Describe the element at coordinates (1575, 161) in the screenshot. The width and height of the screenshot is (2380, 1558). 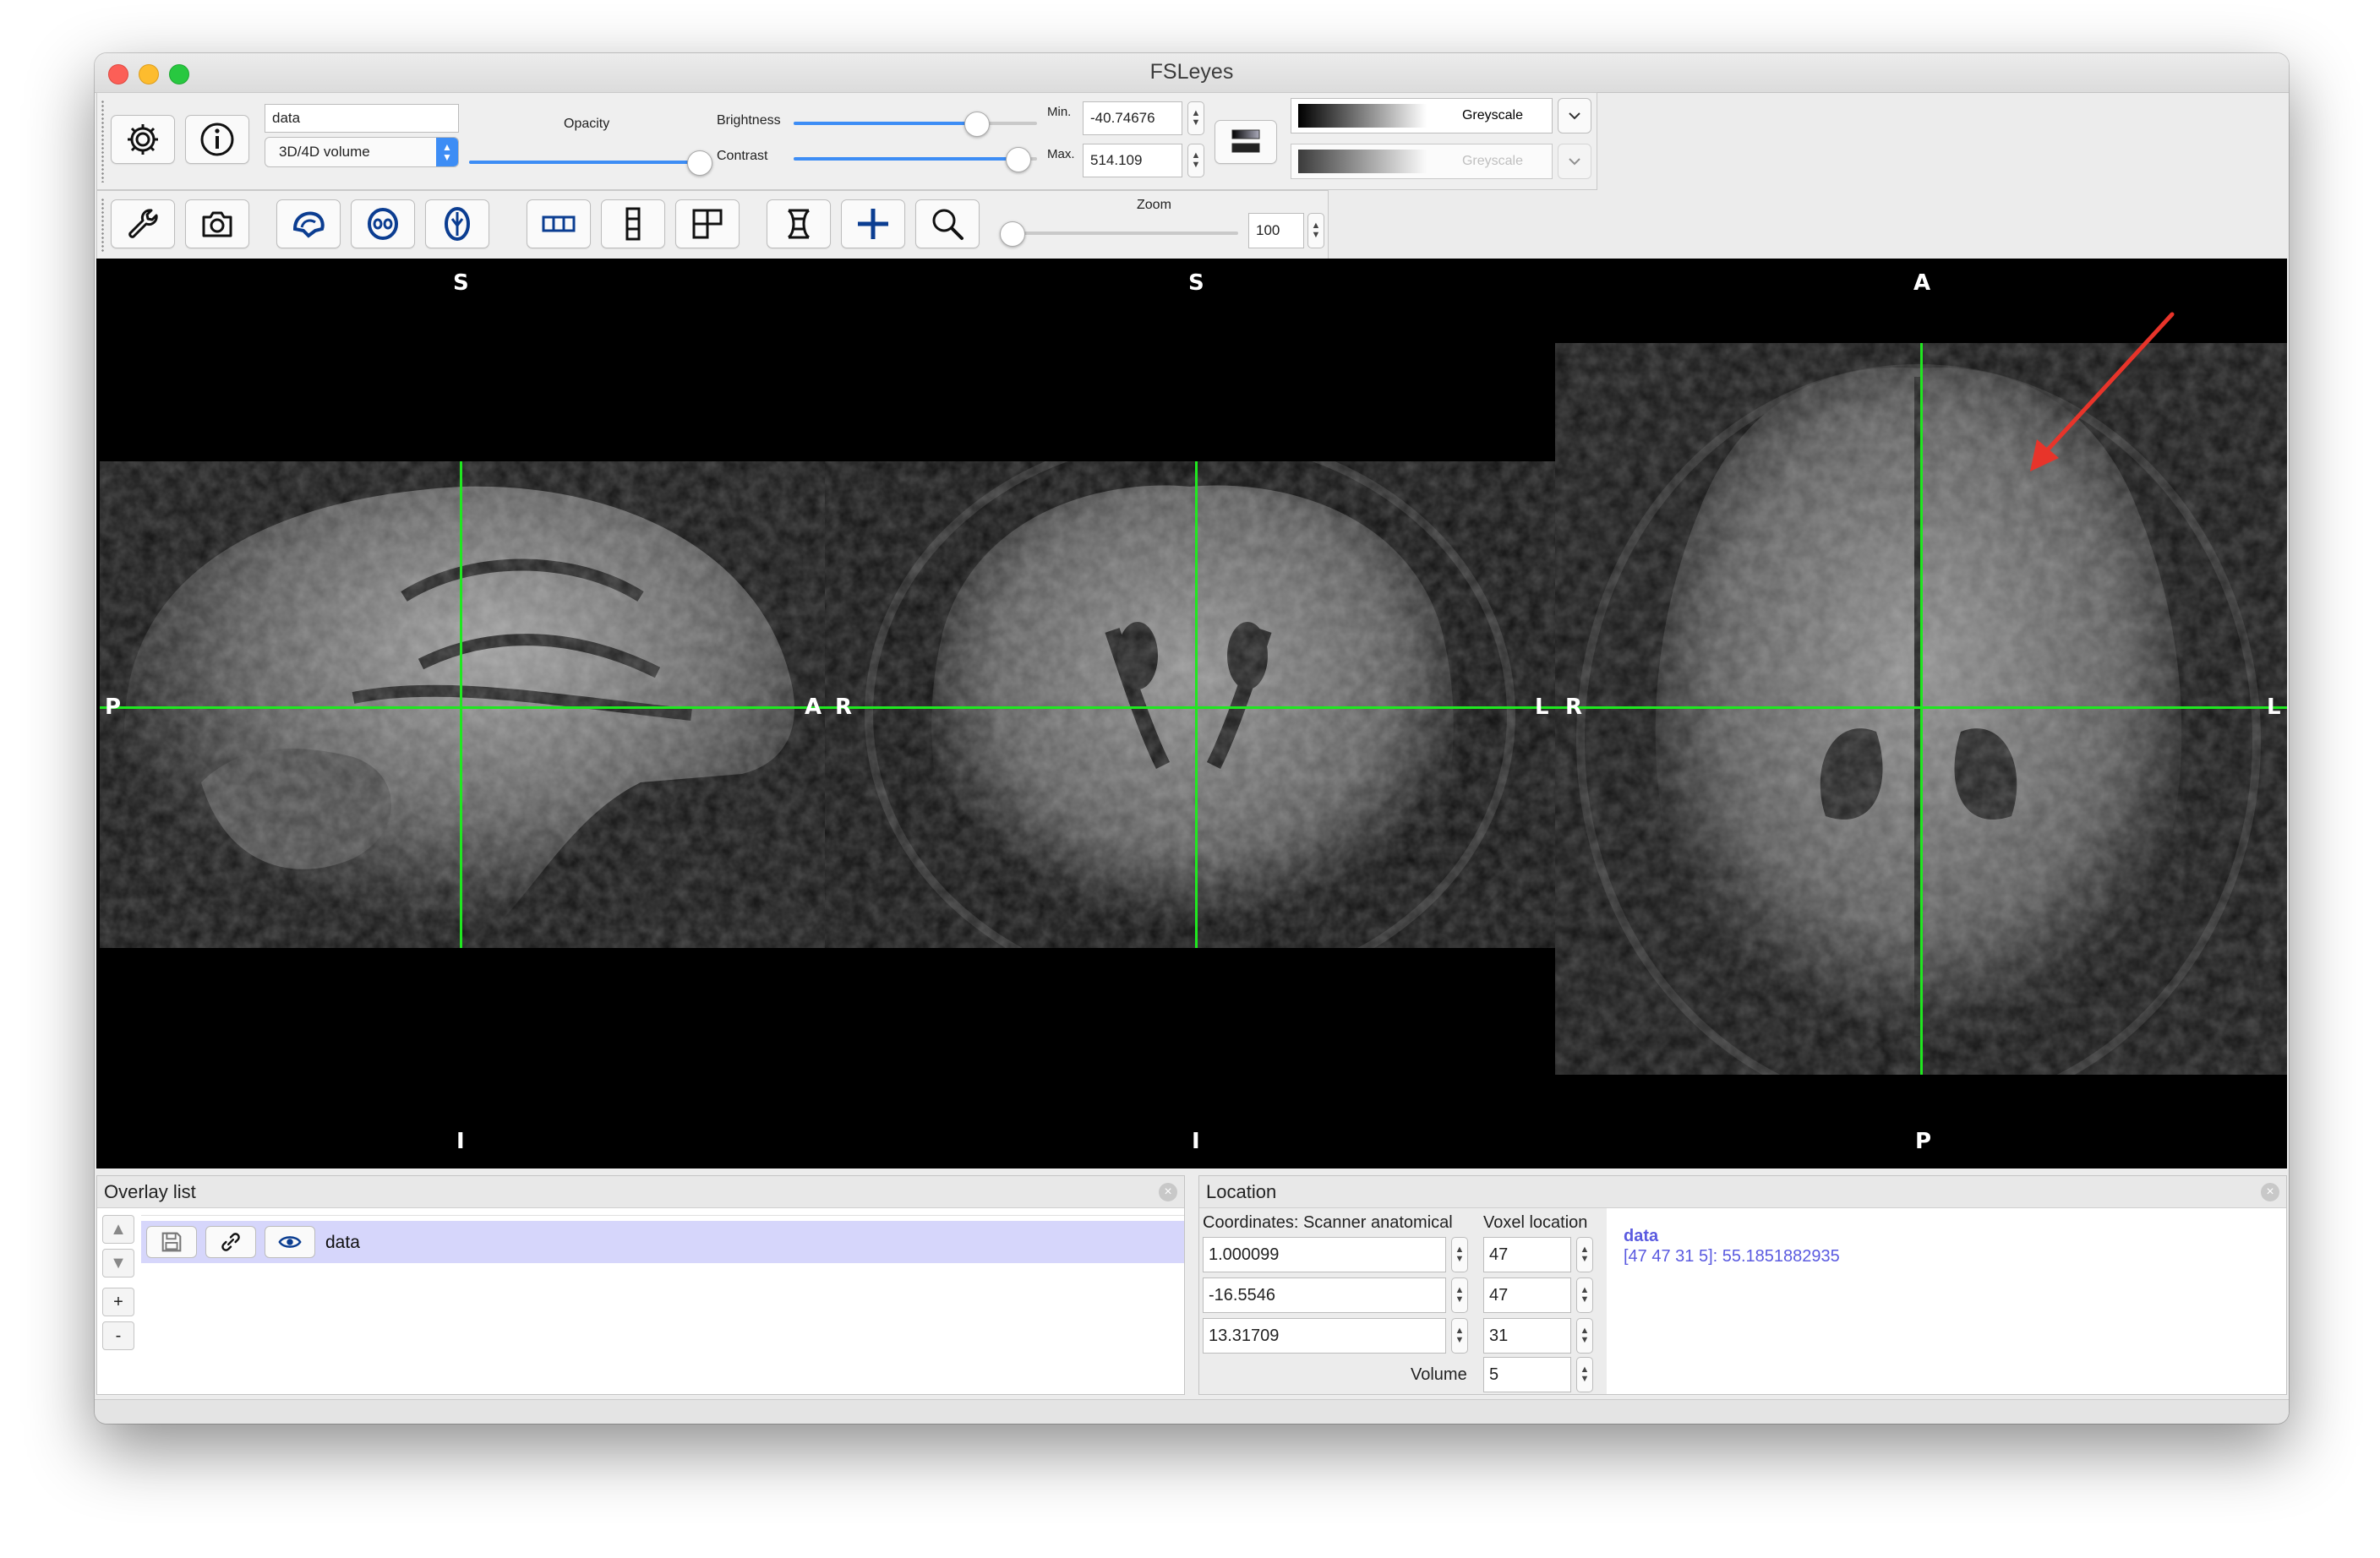
I see `negative-colourmap-dropdown-button` at that location.